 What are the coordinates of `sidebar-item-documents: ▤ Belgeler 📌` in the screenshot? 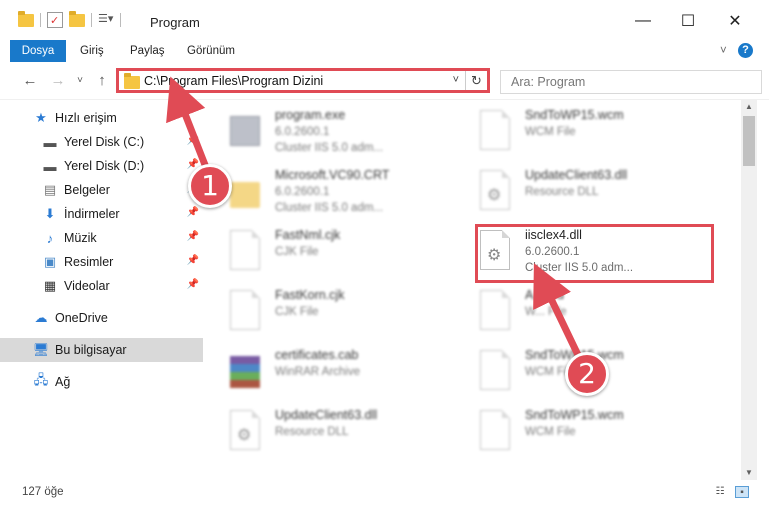 It's located at (101, 190).